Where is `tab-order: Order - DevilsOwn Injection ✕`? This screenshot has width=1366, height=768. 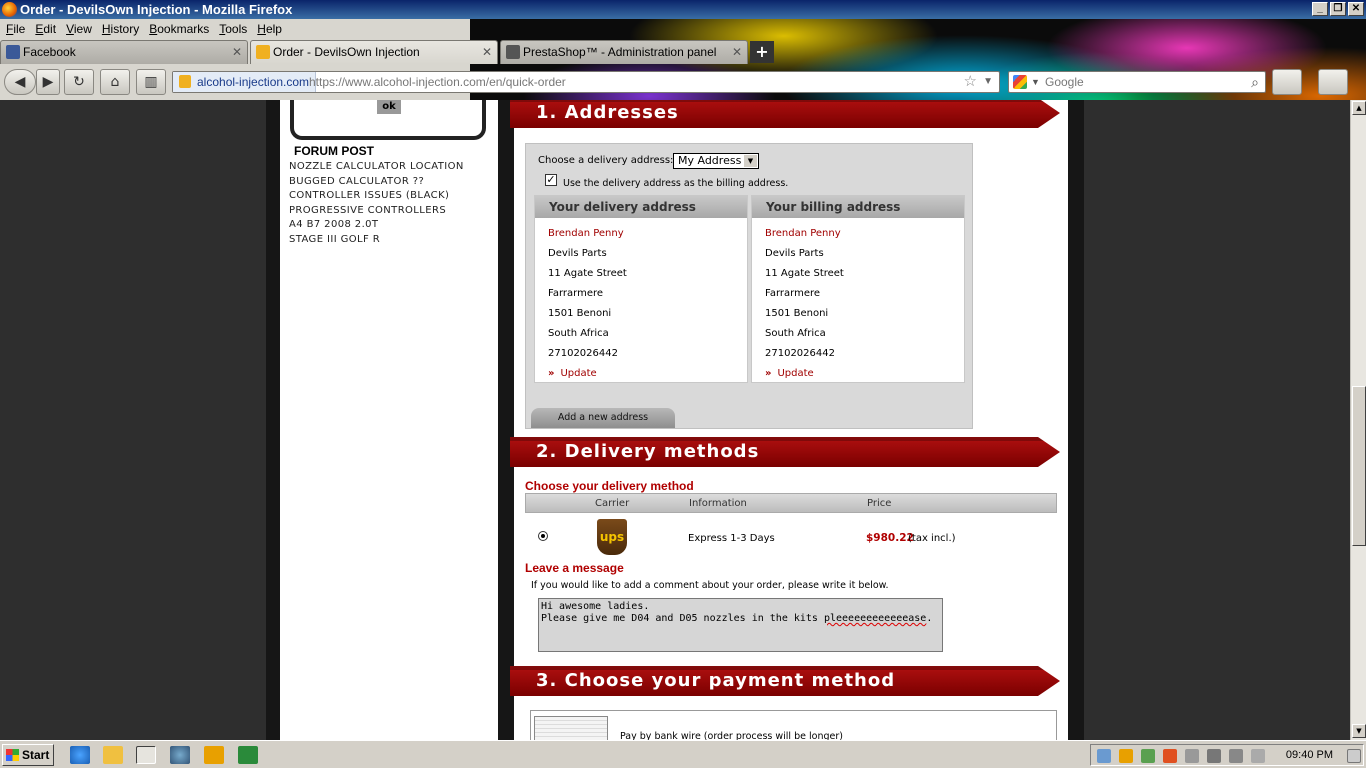
tab-order: Order - DevilsOwn Injection ✕ is located at coordinates (374, 52).